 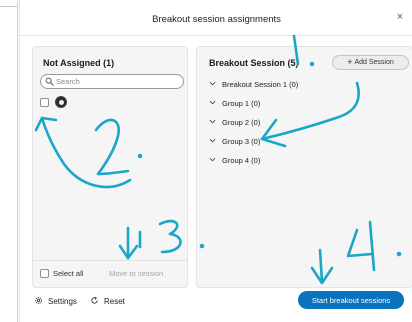 I want to click on search-box, so click(x=112, y=81).